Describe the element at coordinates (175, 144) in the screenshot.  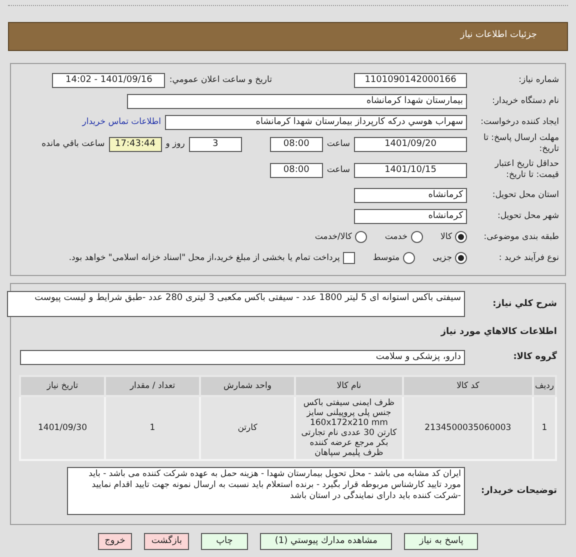
I see `days-label: روز و` at that location.